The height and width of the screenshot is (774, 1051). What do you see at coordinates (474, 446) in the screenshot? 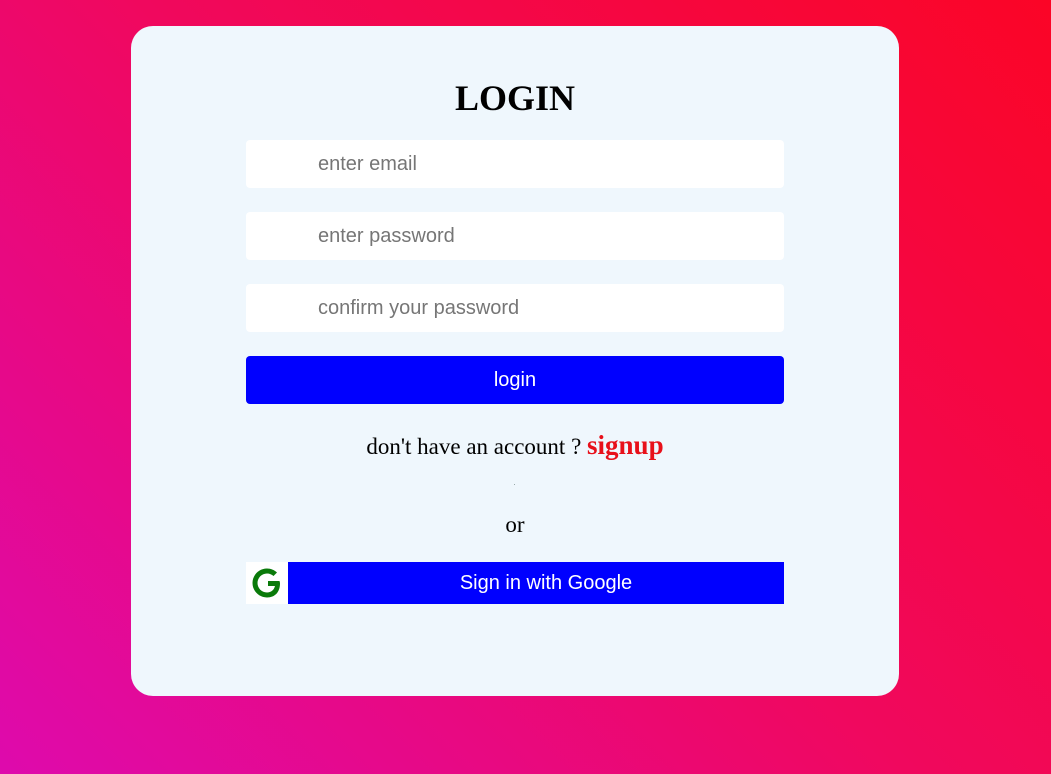
I see `account-prompt-text: don't have an account ?` at bounding box center [474, 446].